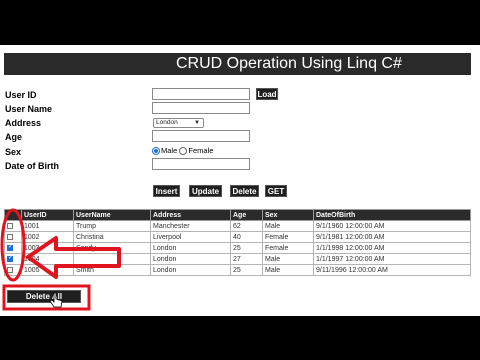 This screenshot has width=480, height=360. I want to click on cell-username, so click(112, 259).